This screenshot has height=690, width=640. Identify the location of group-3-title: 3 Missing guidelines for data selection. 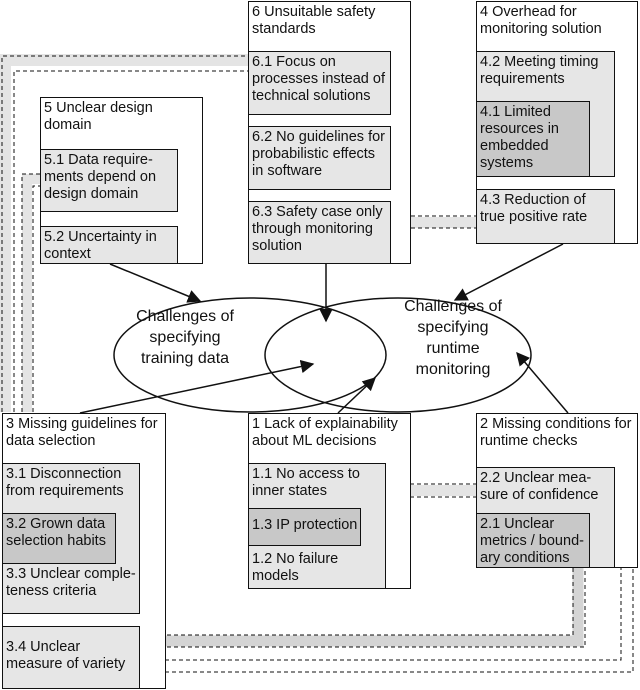
(82, 432).